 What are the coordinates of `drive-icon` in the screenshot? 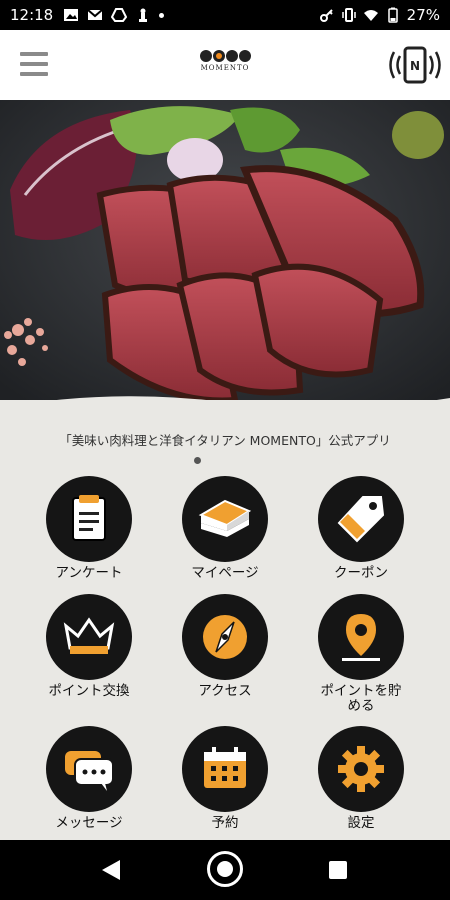 It's located at (119, 15).